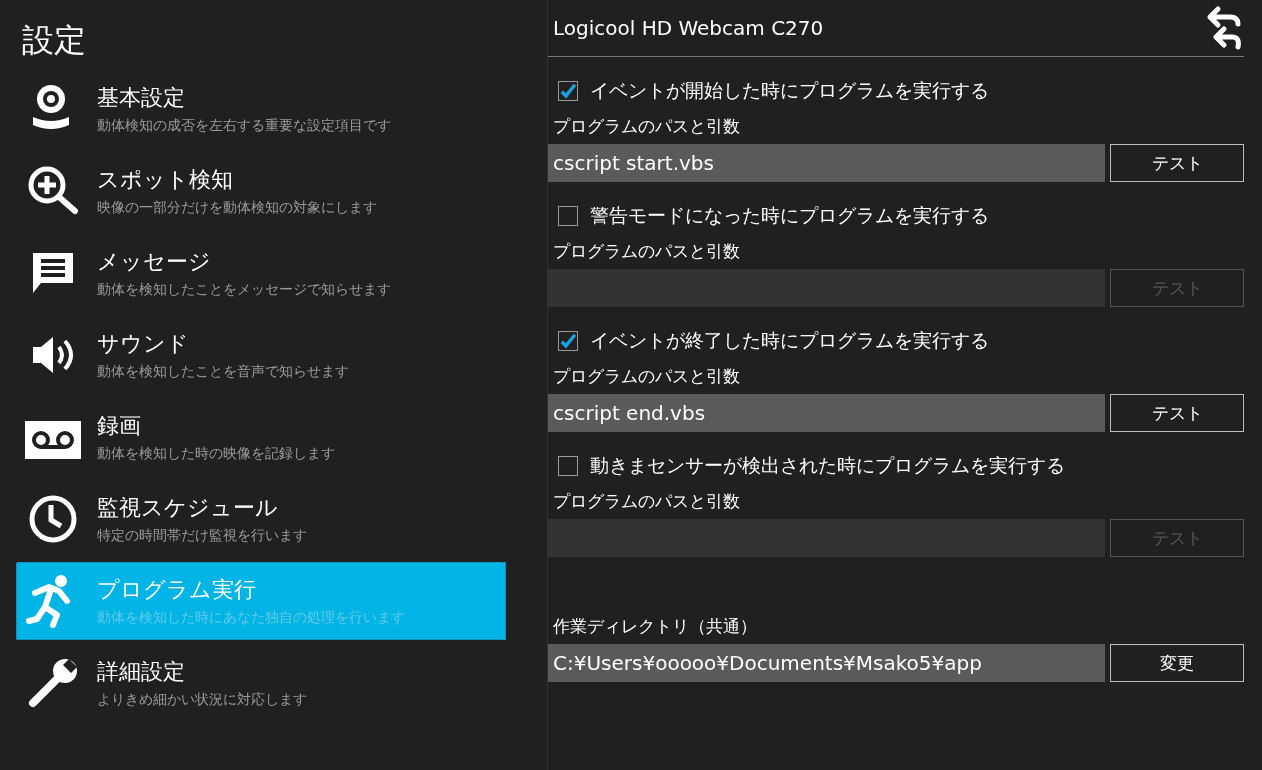 This screenshot has width=1262, height=770. Describe the element at coordinates (261, 109) in the screenshot. I see `sidebar-item: 基本設定 動体検知の成否を左右する重要な設定項目です` at that location.